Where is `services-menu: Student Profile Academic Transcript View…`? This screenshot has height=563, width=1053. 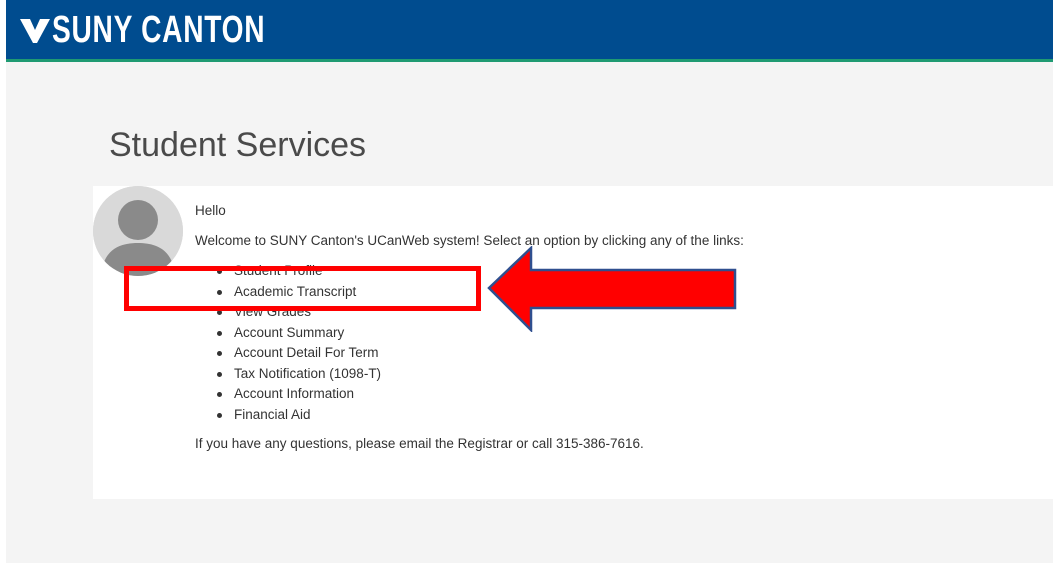 services-menu: Student Profile Academic Transcript View… is located at coordinates (298, 343).